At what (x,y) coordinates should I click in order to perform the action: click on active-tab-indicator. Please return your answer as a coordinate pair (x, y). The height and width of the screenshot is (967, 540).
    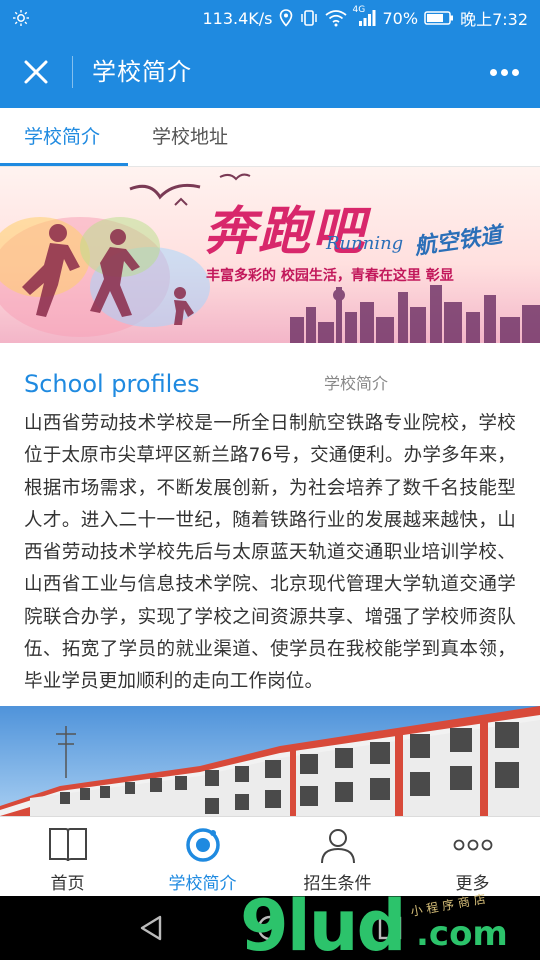
    Looking at the image, I should click on (64, 164).